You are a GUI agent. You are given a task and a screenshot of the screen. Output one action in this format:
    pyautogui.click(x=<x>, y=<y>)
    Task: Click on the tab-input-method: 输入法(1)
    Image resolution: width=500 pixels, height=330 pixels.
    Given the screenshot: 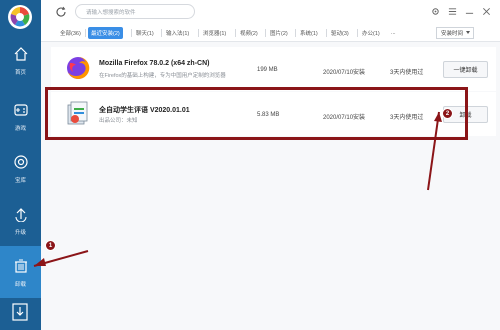 What is the action you would take?
    pyautogui.click(x=177, y=33)
    